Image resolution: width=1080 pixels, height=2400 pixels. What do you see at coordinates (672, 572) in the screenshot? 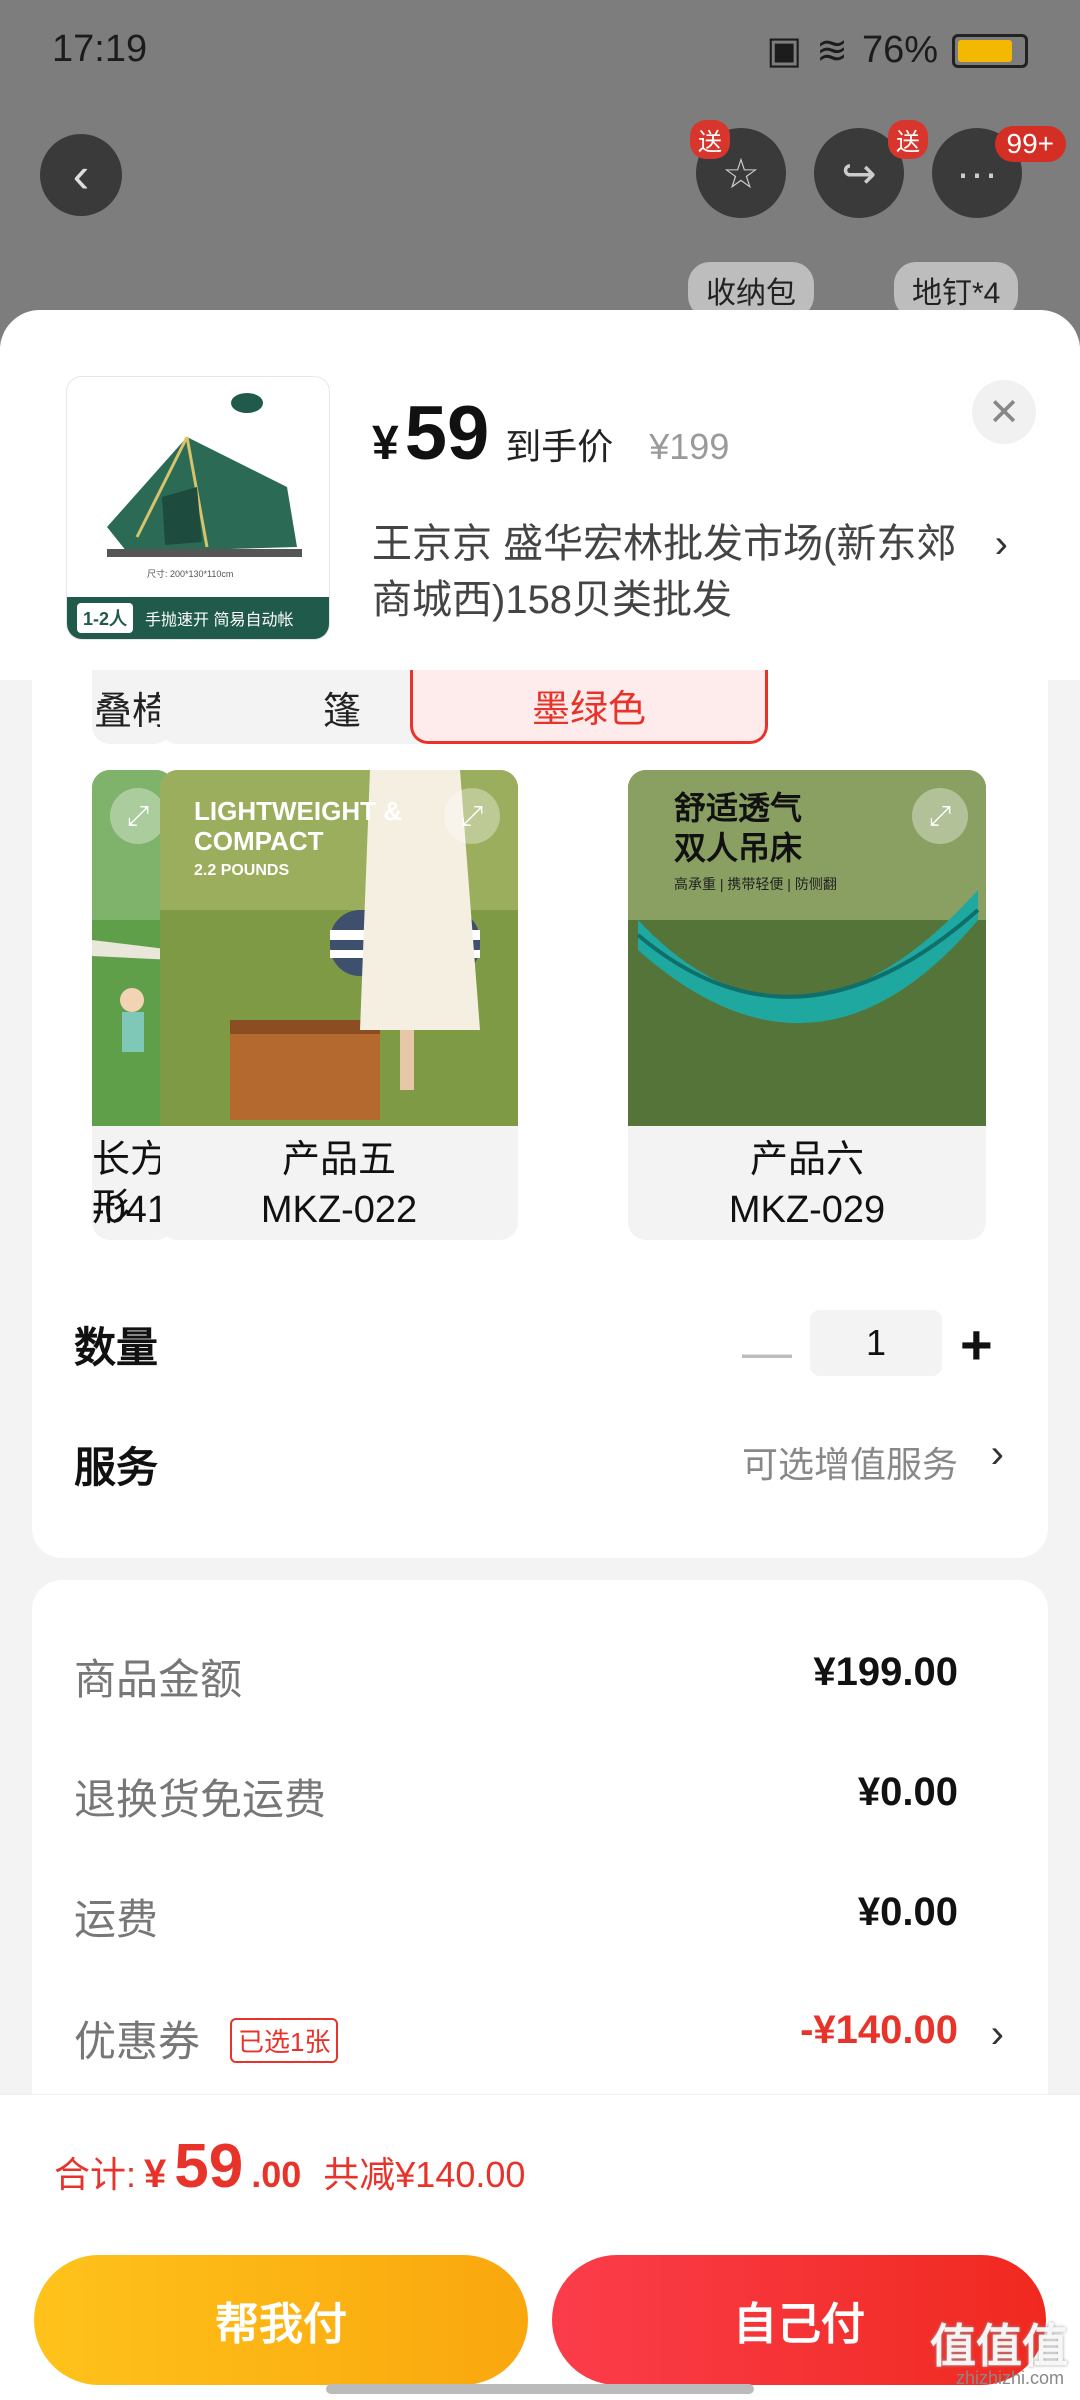
I see `store-name: 王京京 盛华宏林批发市场(新东郊商城西)158贝类批发` at bounding box center [672, 572].